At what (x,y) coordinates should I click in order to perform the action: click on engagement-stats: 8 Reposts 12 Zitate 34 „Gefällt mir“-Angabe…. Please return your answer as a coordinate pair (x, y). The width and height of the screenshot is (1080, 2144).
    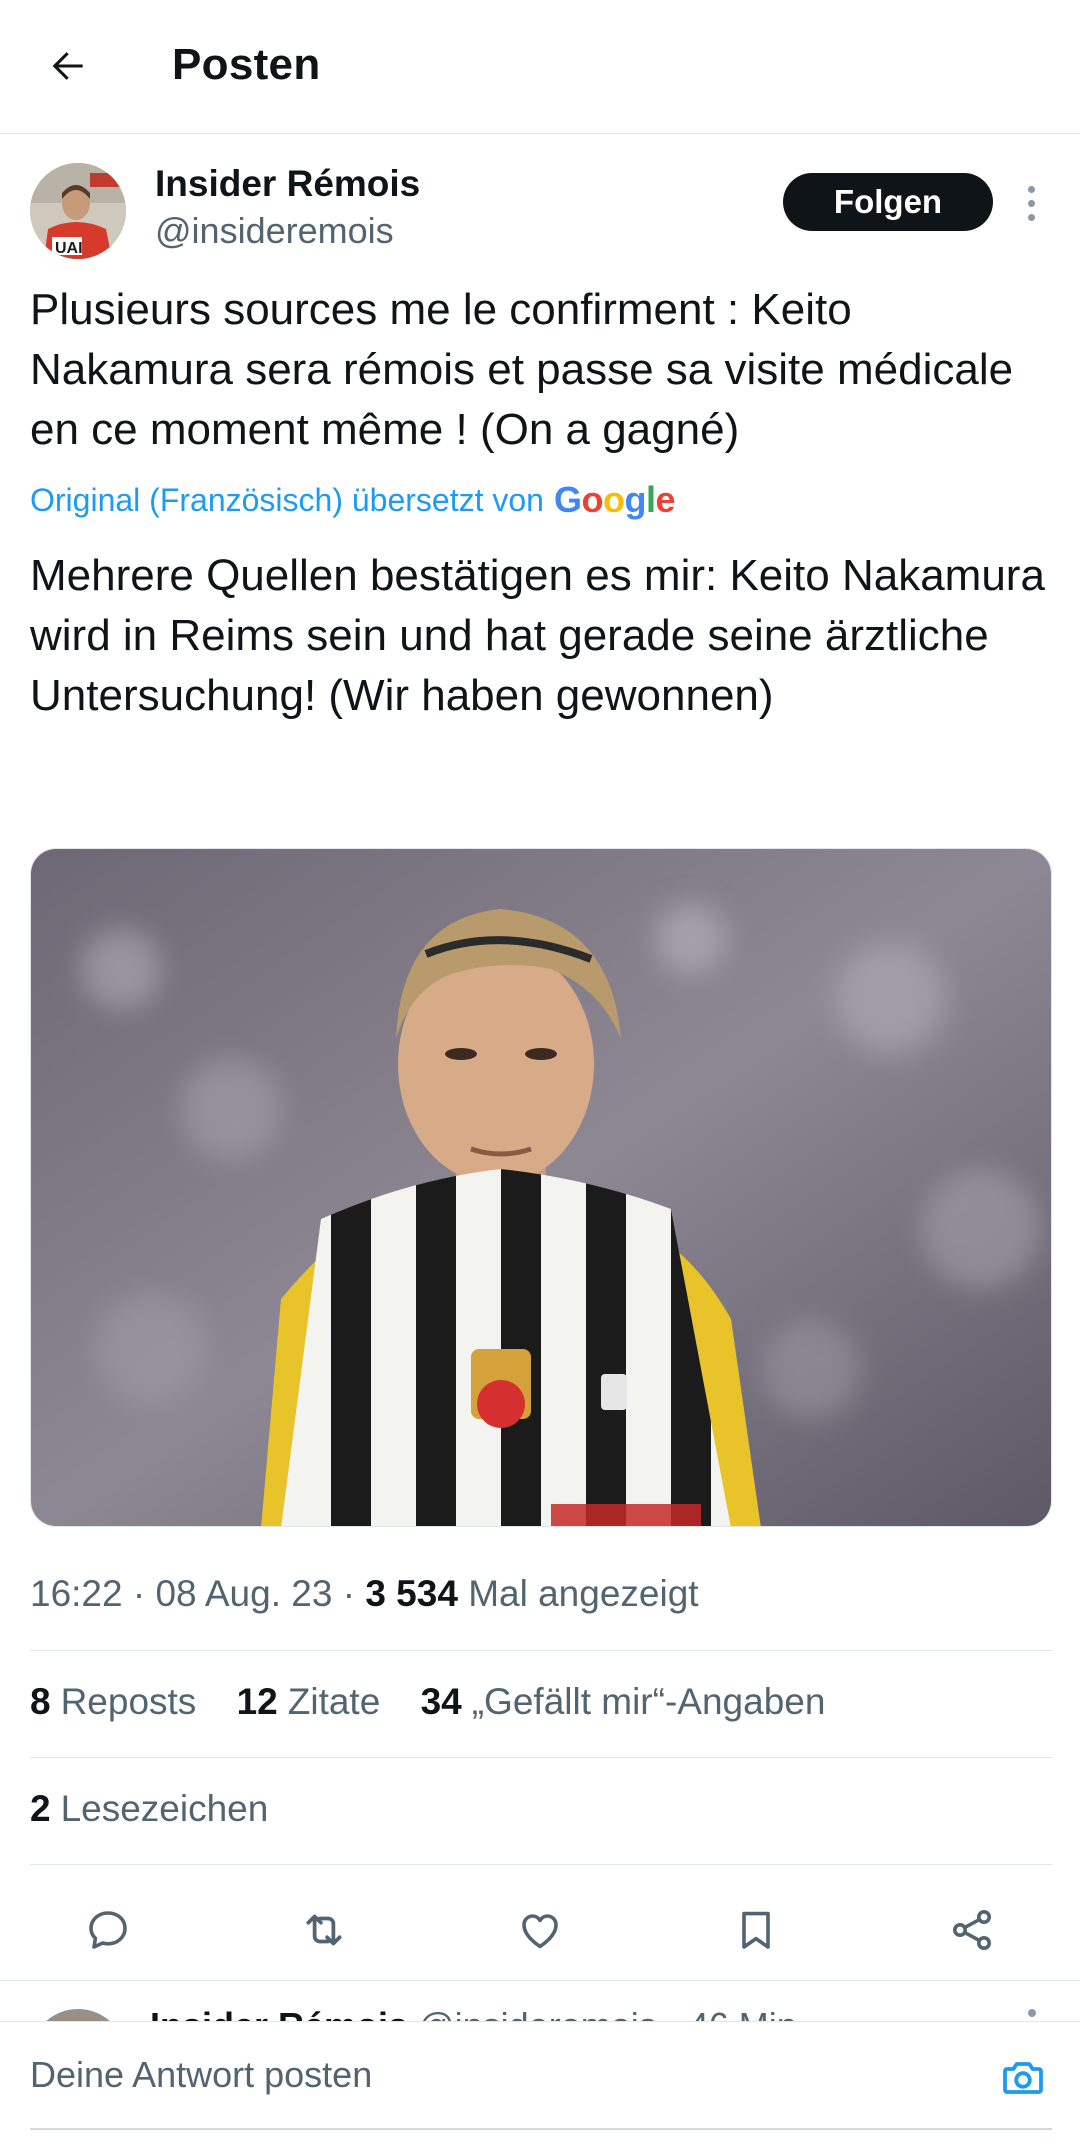
    Looking at the image, I should click on (442, 1702).